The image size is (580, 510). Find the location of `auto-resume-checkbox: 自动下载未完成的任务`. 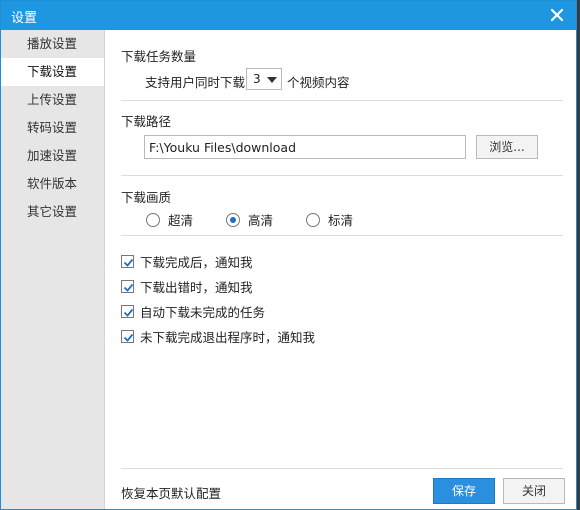

auto-resume-checkbox: 自动下载未完成的任务 is located at coordinates (193, 311).